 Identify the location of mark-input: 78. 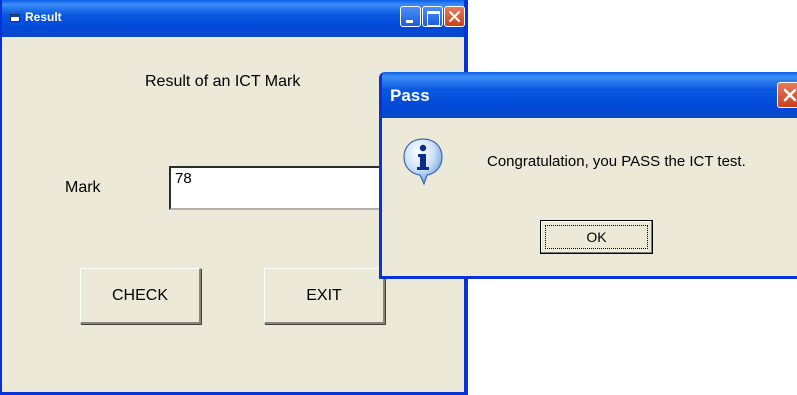
(279, 188).